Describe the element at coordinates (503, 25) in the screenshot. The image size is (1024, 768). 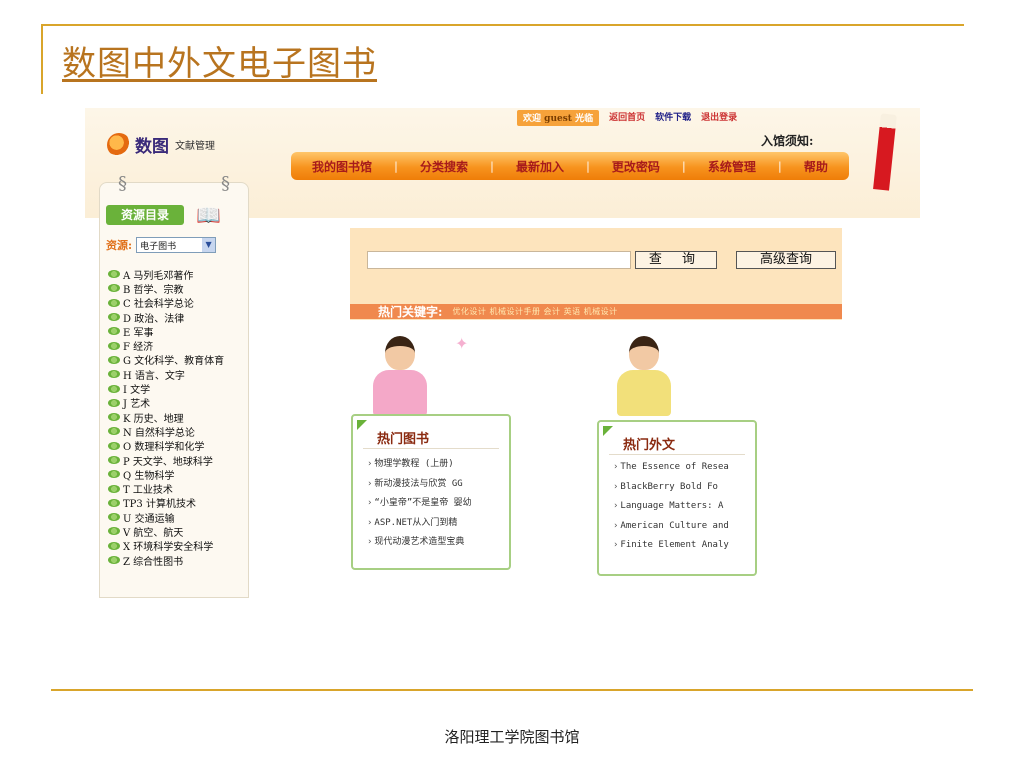
I see `top-rule` at that location.